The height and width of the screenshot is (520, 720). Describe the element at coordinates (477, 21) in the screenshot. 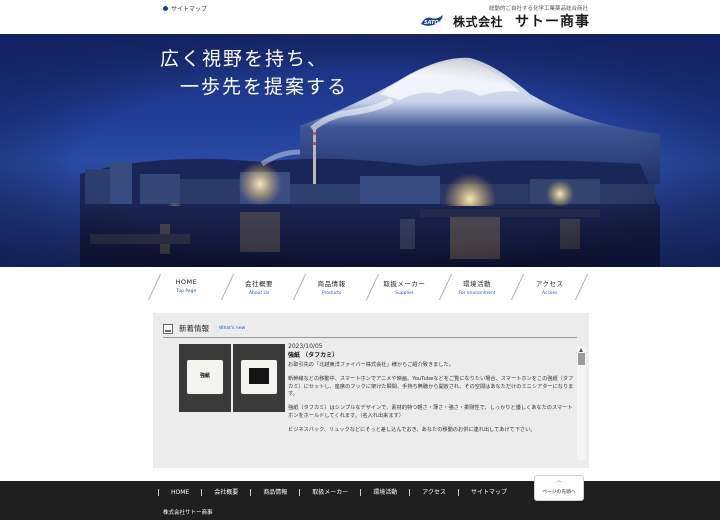

I see `company-kind: 株式会社` at that location.